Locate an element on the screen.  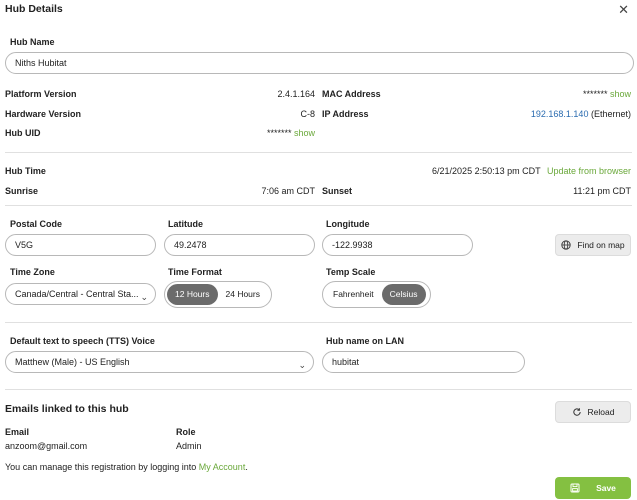
time-format-24h: 24 Hours is located at coordinates (243, 294).